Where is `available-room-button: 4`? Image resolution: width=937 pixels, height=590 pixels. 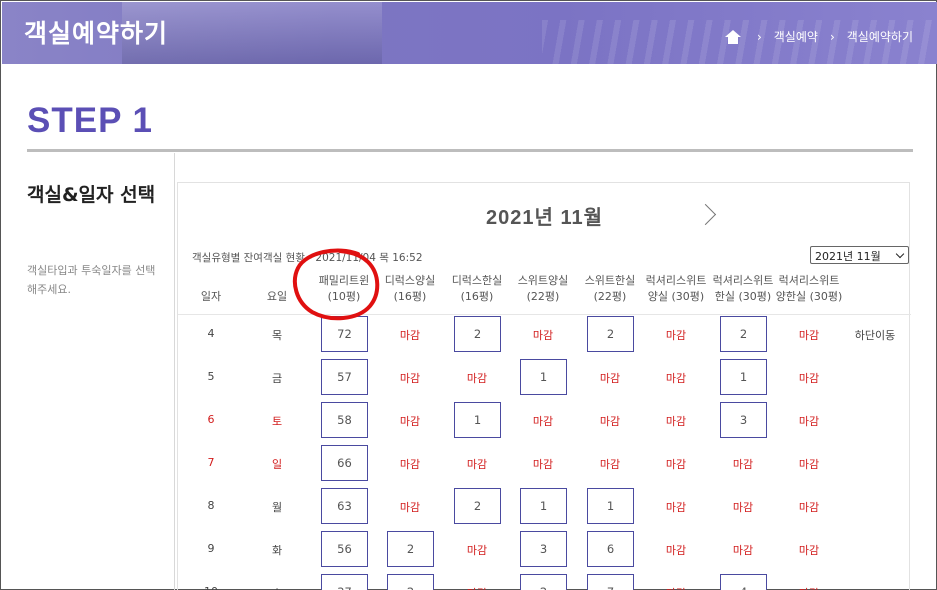
available-room-button: 4 is located at coordinates (743, 582).